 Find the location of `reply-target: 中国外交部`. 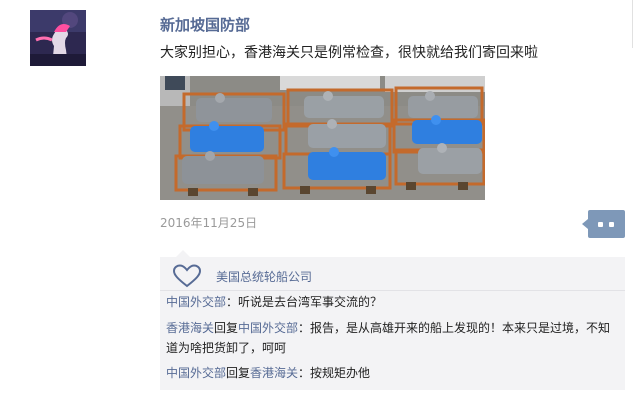

reply-target: 中国外交部 is located at coordinates (268, 328).